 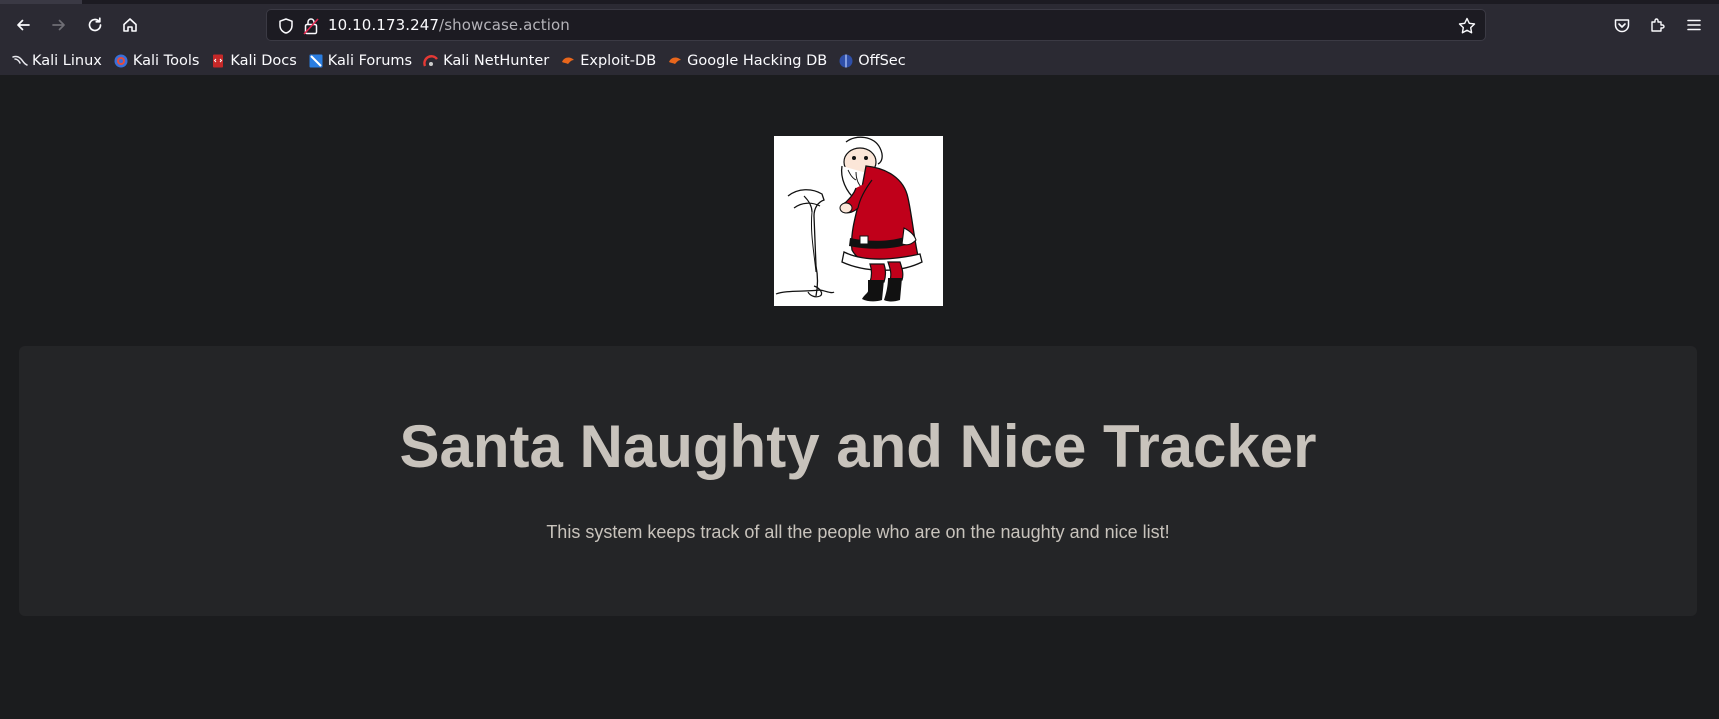 I want to click on kali-tools-icon, so click(x=121, y=61).